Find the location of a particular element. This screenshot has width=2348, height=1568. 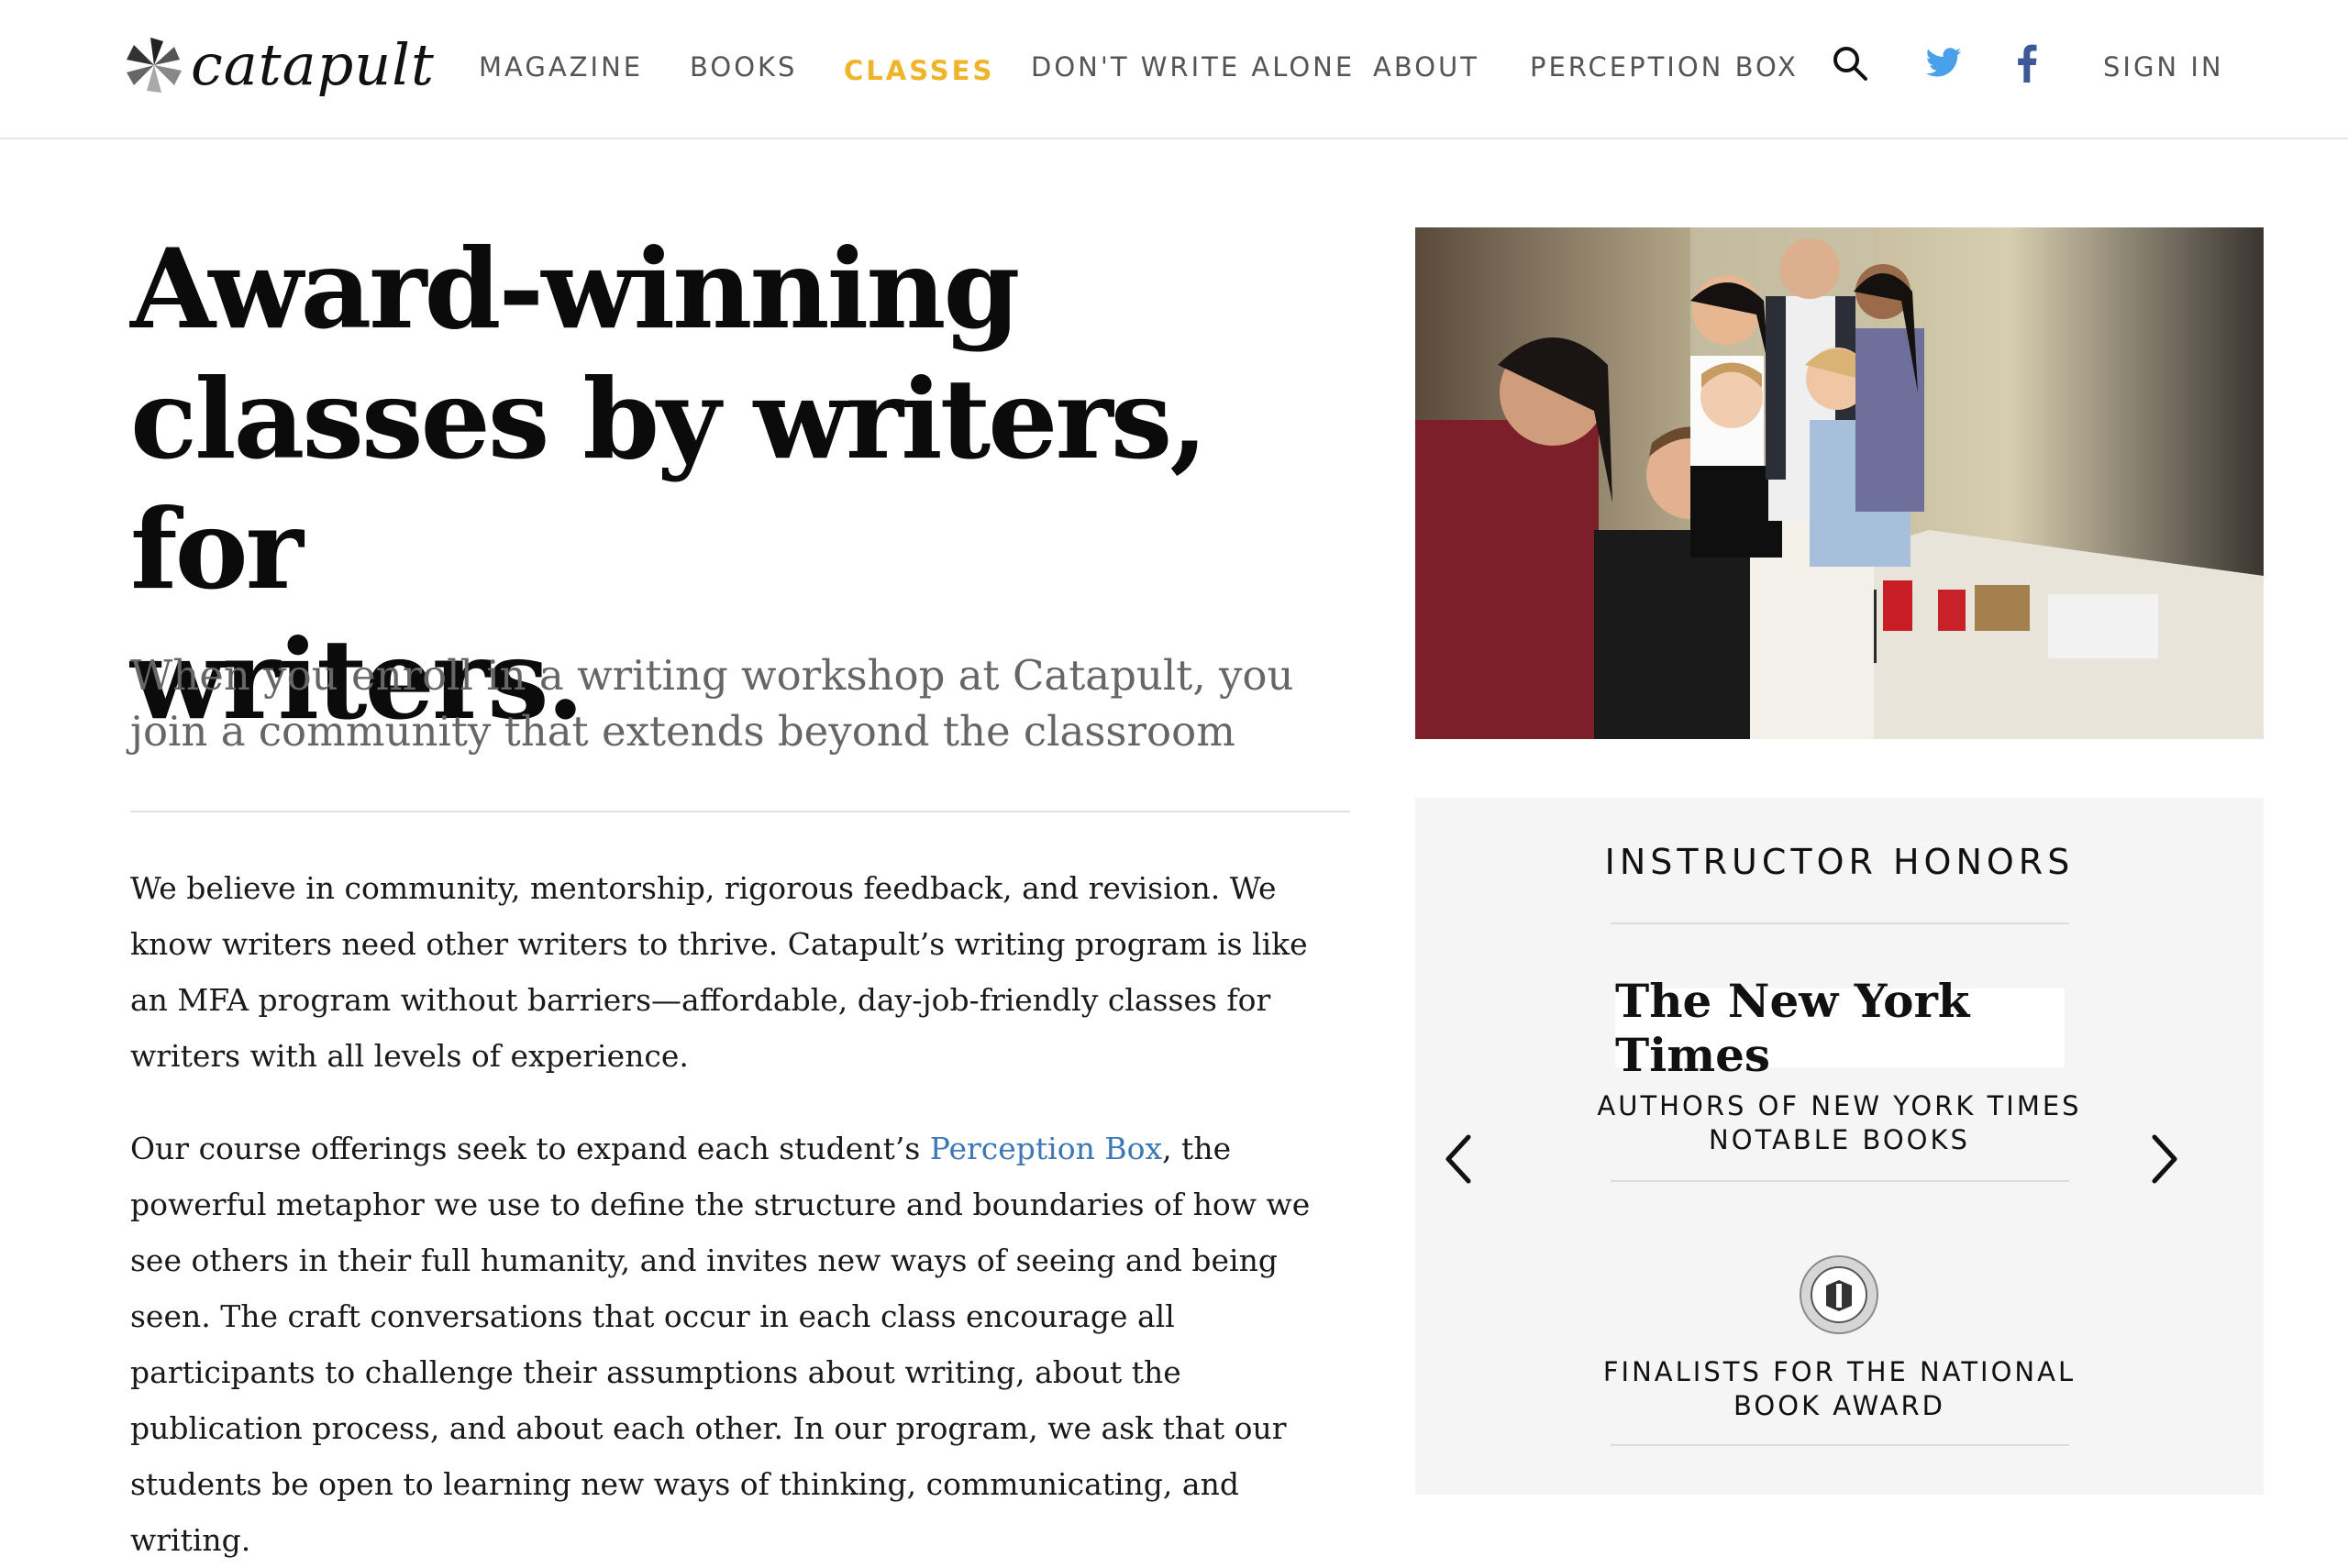

nyt-logo: The New York Times is located at coordinates (1840, 1028).